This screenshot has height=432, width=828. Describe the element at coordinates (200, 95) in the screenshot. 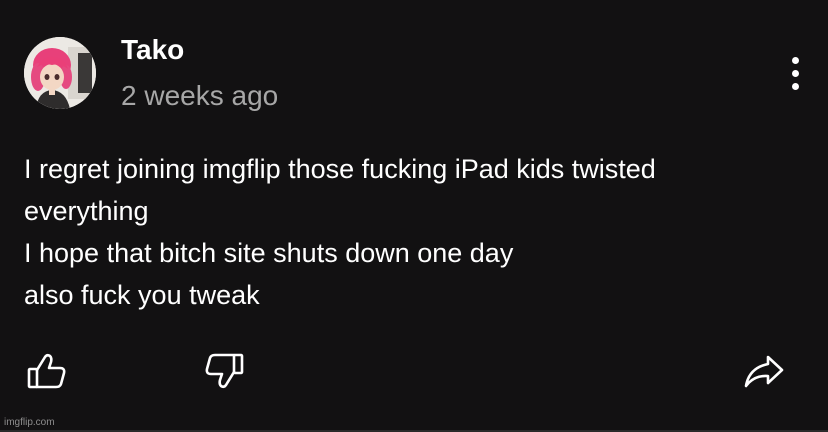

I see `post-timestamp: 2 weeks ago` at that location.